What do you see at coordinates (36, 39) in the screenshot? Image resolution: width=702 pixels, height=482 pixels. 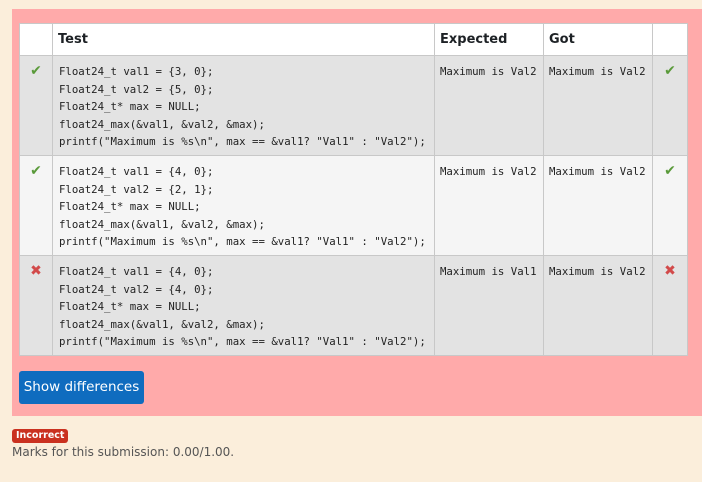 I see `header-status` at bounding box center [36, 39].